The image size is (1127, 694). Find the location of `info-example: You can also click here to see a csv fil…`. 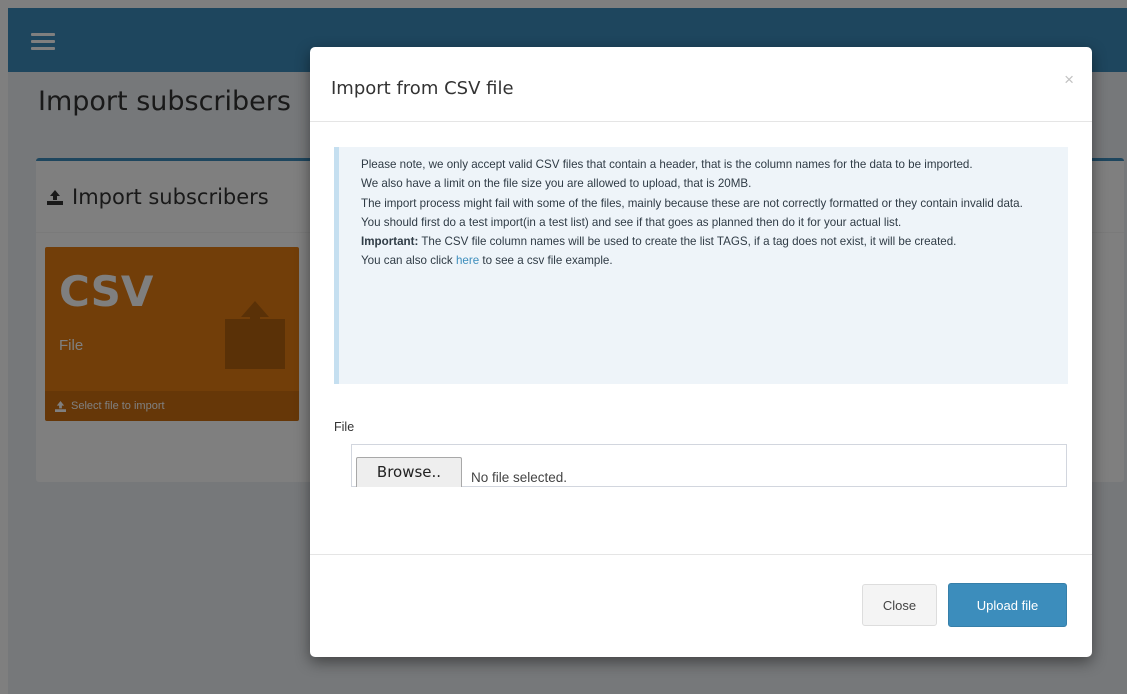

info-example: You can also click here to see a csv fil… is located at coordinates (709, 260).